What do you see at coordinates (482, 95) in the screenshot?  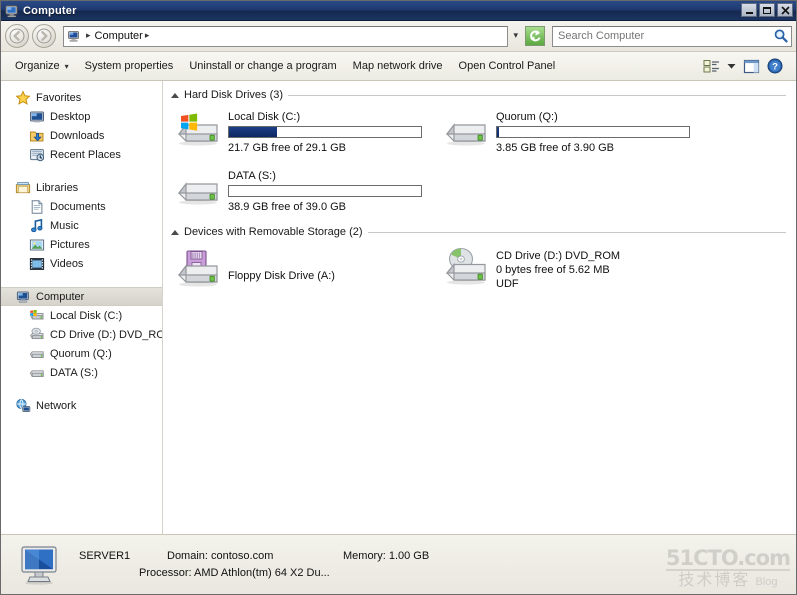 I see `group-header-hard-disk-drives: Hard Disk Drives (3)` at bounding box center [482, 95].